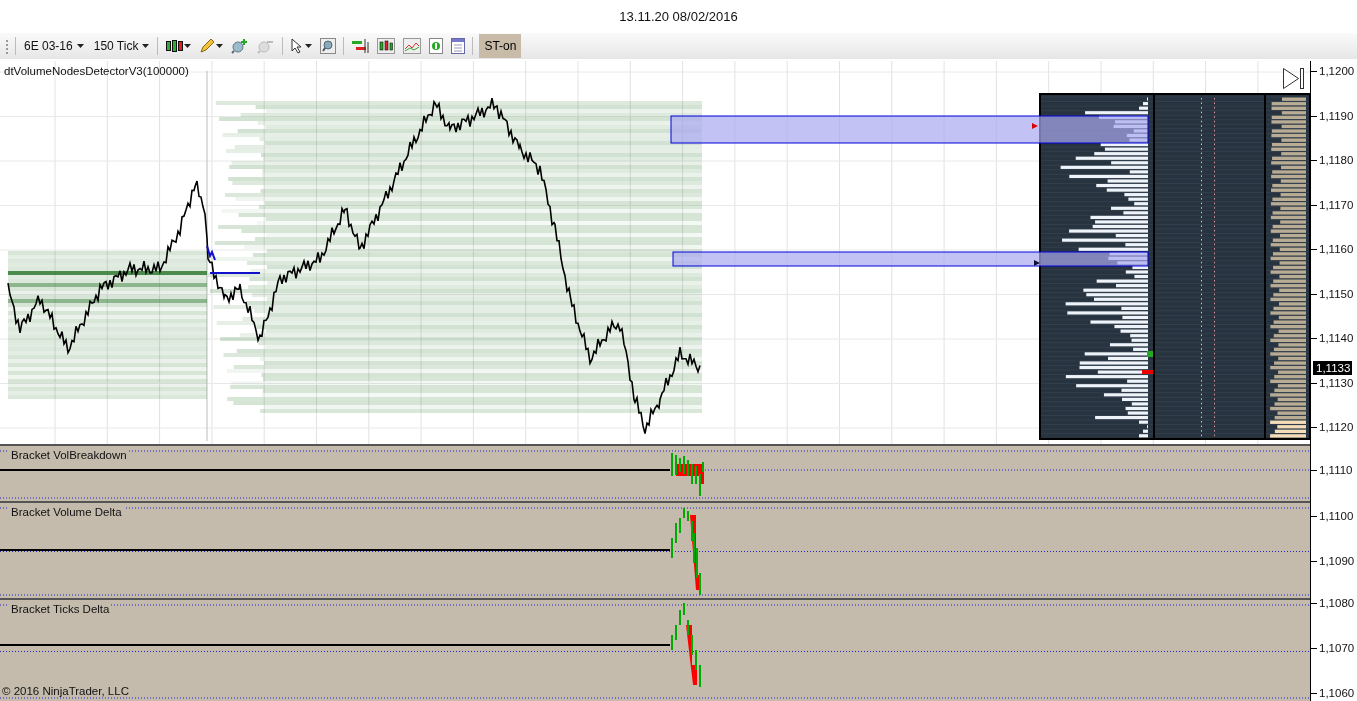 Image resolution: width=1357 pixels, height=701 pixels. Describe the element at coordinates (1333, 470) in the screenshot. I see `price-axis-label: 1,1110` at that location.